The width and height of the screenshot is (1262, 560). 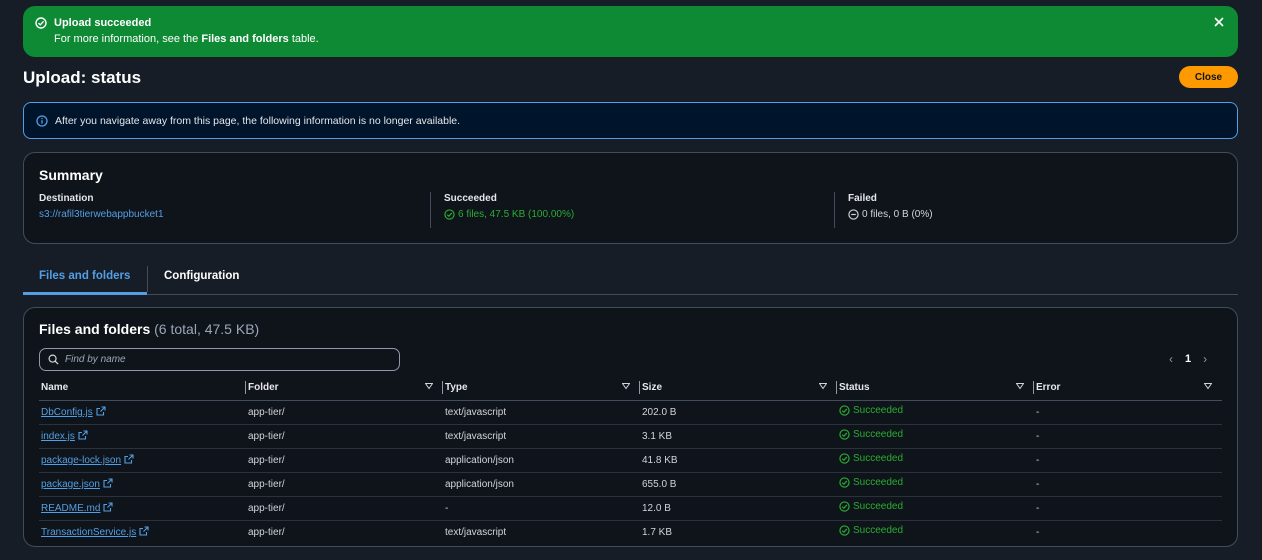 I want to click on file-link: index.js, so click(x=58, y=436).